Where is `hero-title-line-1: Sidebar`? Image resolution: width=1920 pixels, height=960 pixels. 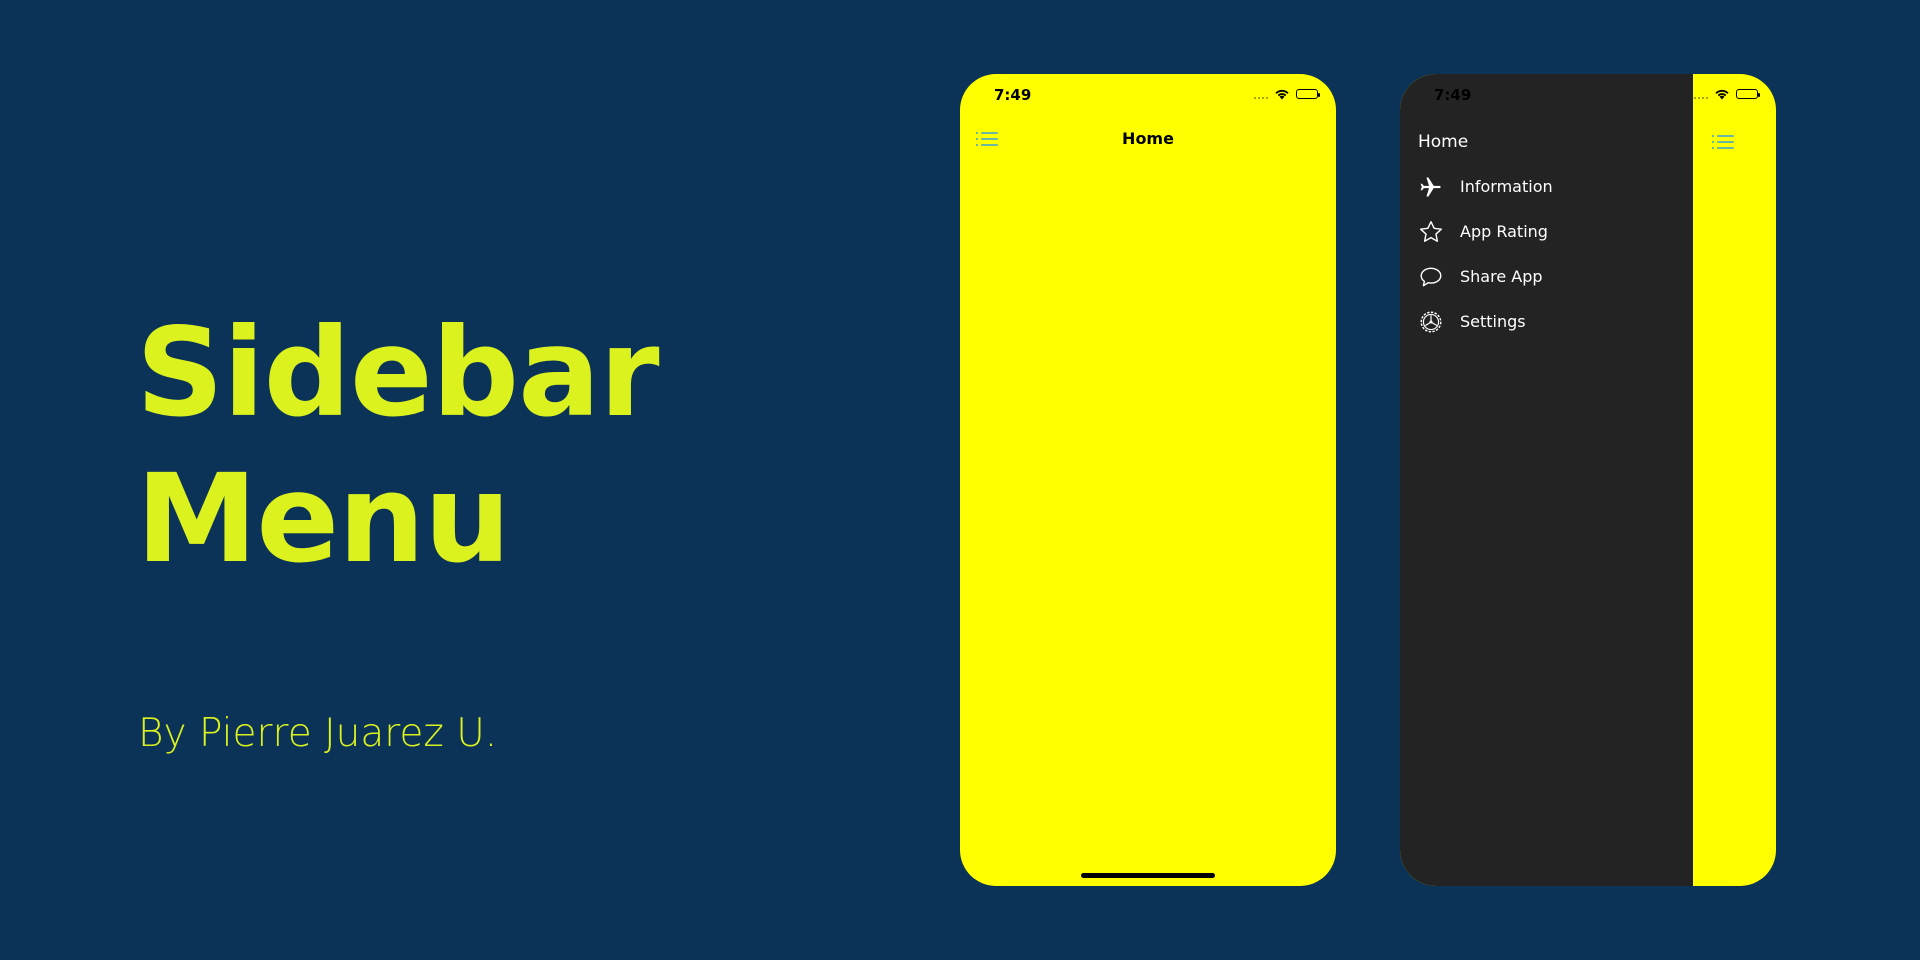 hero-title-line-1: Sidebar is located at coordinates (398, 373).